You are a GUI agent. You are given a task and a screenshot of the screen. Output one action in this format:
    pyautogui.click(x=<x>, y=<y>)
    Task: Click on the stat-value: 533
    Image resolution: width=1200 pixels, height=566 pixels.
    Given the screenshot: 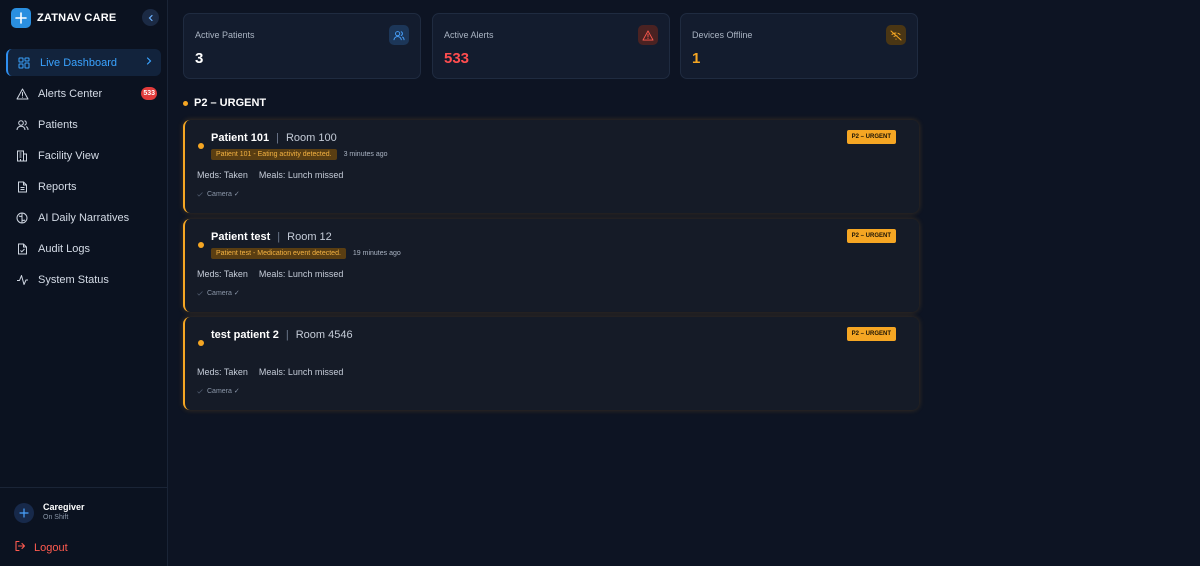 What is the action you would take?
    pyautogui.click(x=457, y=58)
    